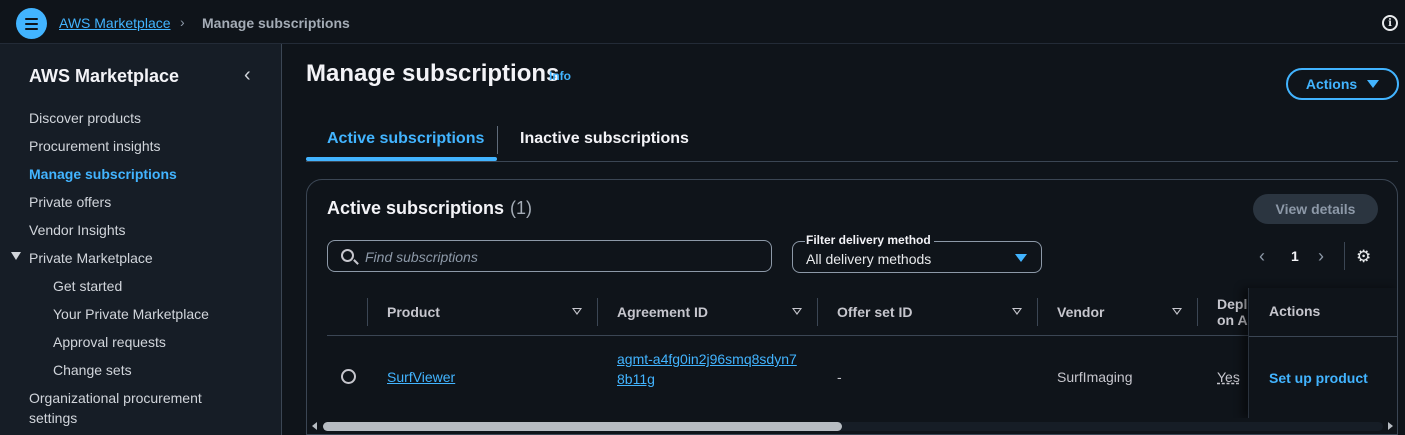  I want to click on top-navigation-bar: AWS Marketplace › Manage subscriptions i, so click(702, 22).